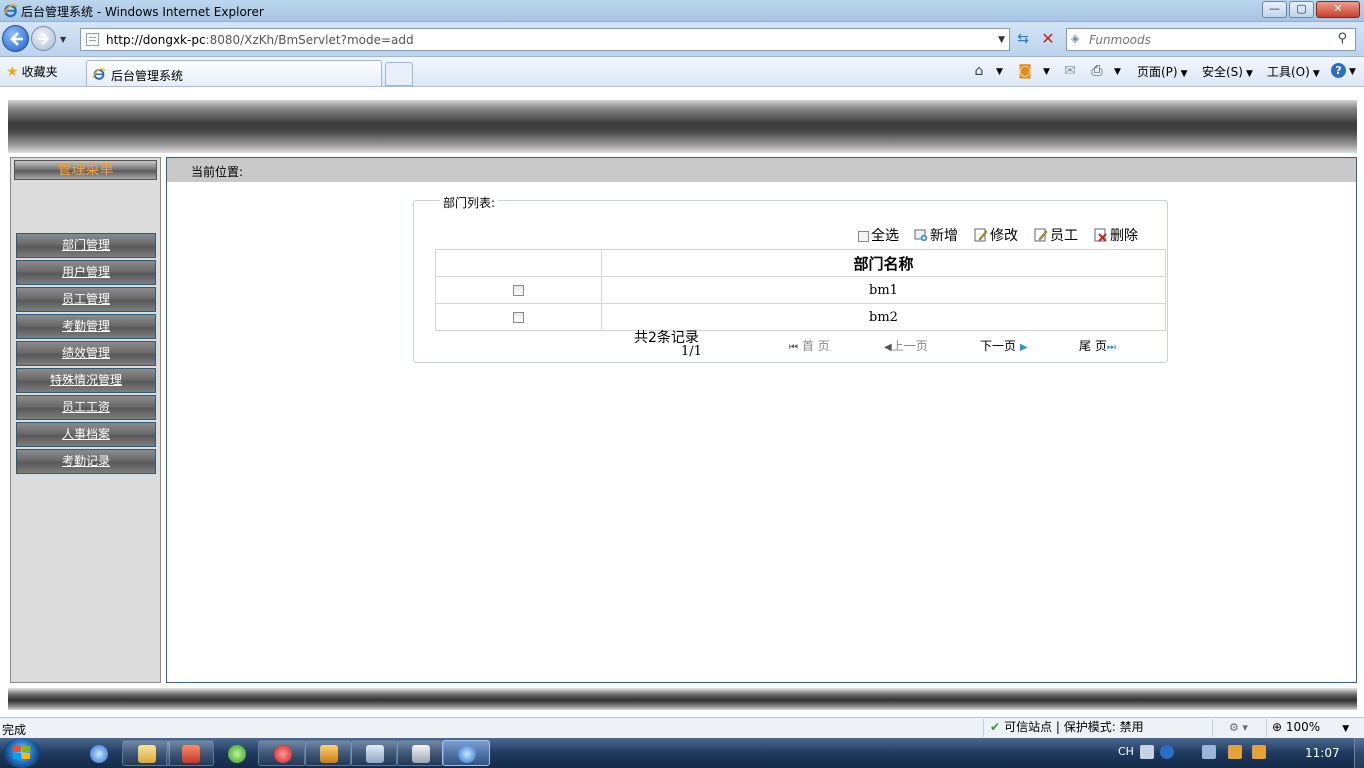  What do you see at coordinates (99, 74) in the screenshot?
I see `ie-tab-icon` at bounding box center [99, 74].